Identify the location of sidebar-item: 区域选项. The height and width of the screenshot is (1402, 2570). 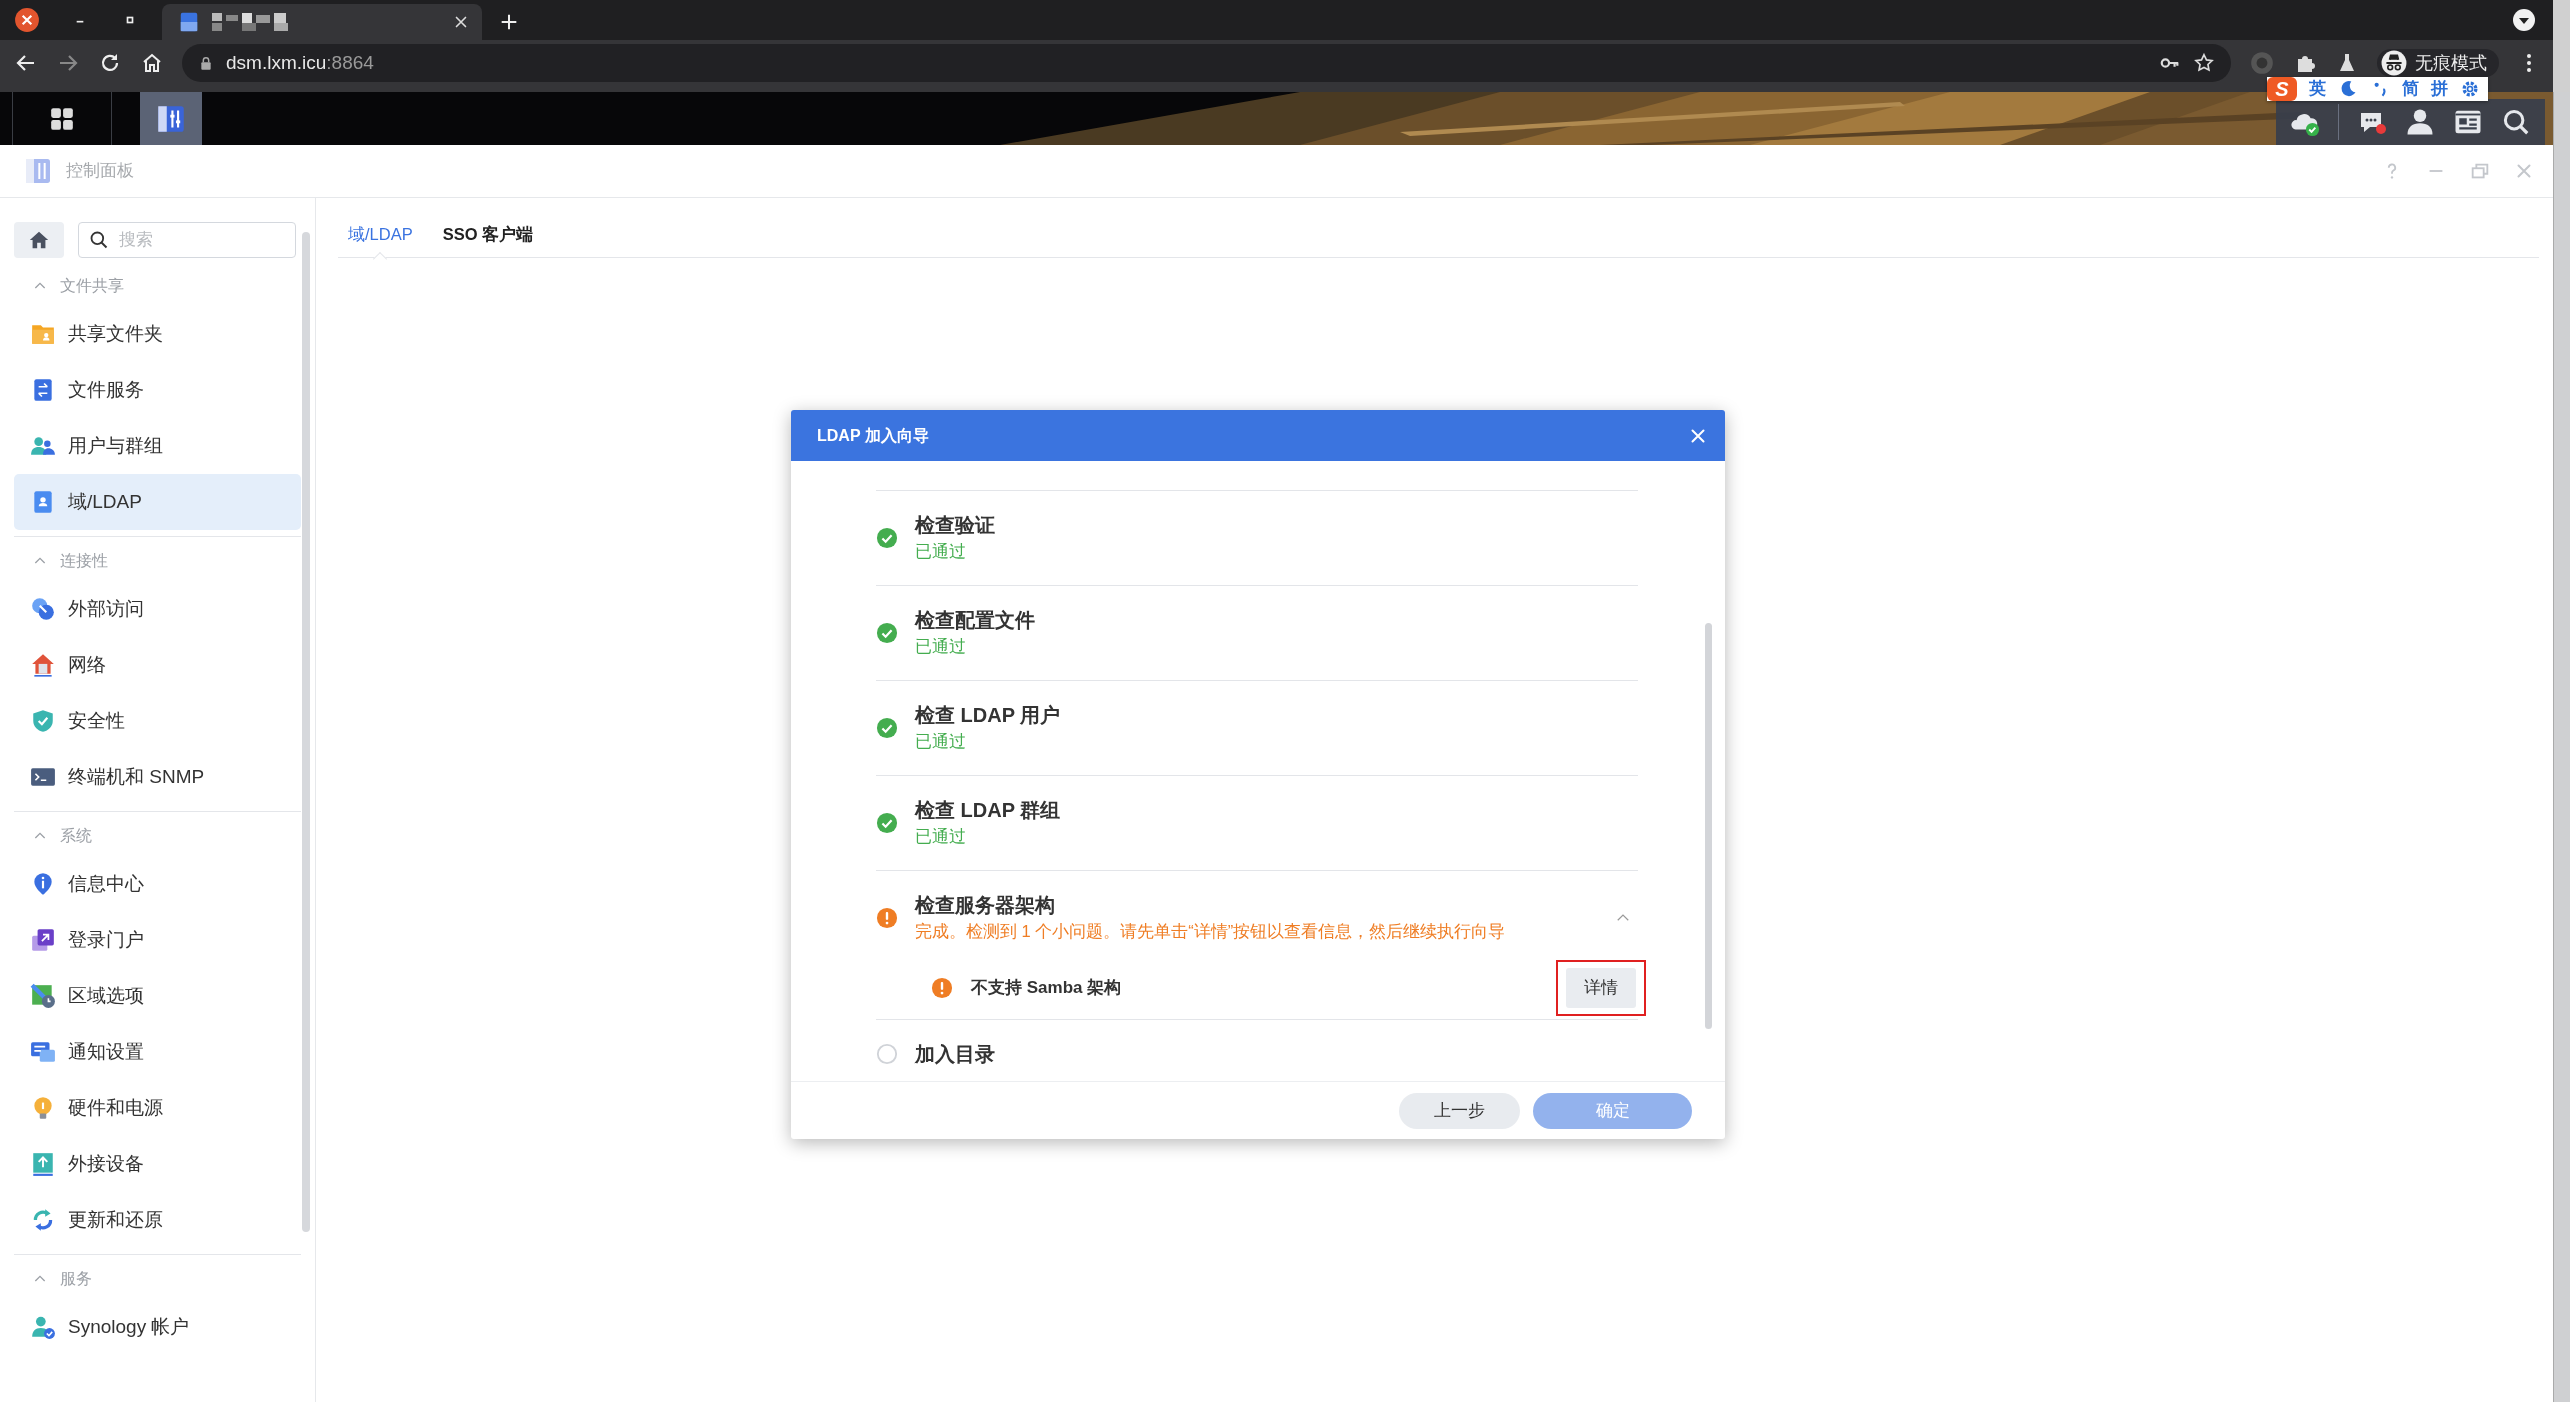
(157, 996).